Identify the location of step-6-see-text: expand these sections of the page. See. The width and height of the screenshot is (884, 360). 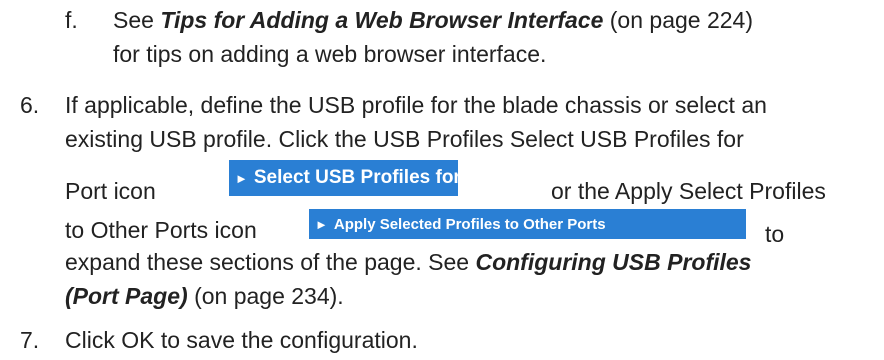
(270, 262).